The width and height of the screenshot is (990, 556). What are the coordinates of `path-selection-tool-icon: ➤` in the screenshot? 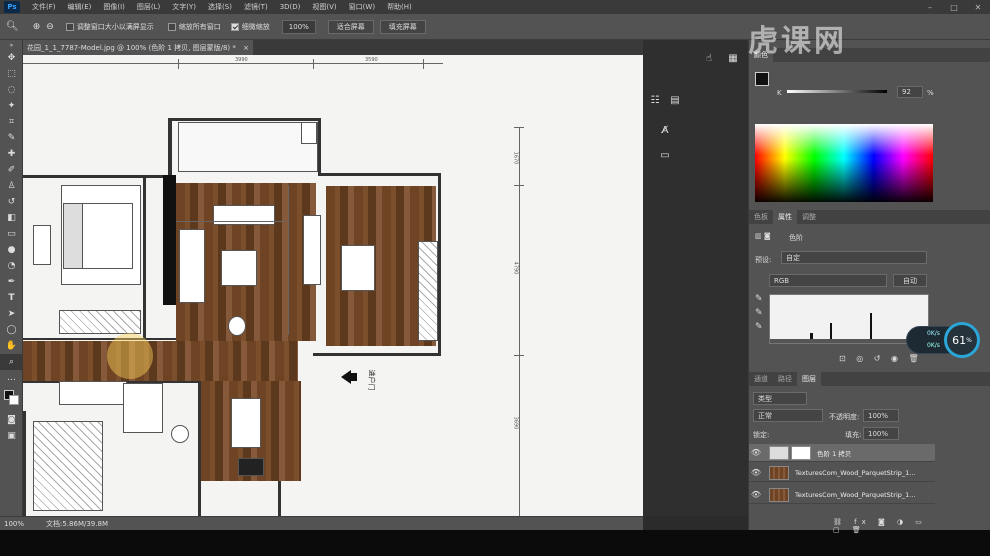 It's located at (11, 314).